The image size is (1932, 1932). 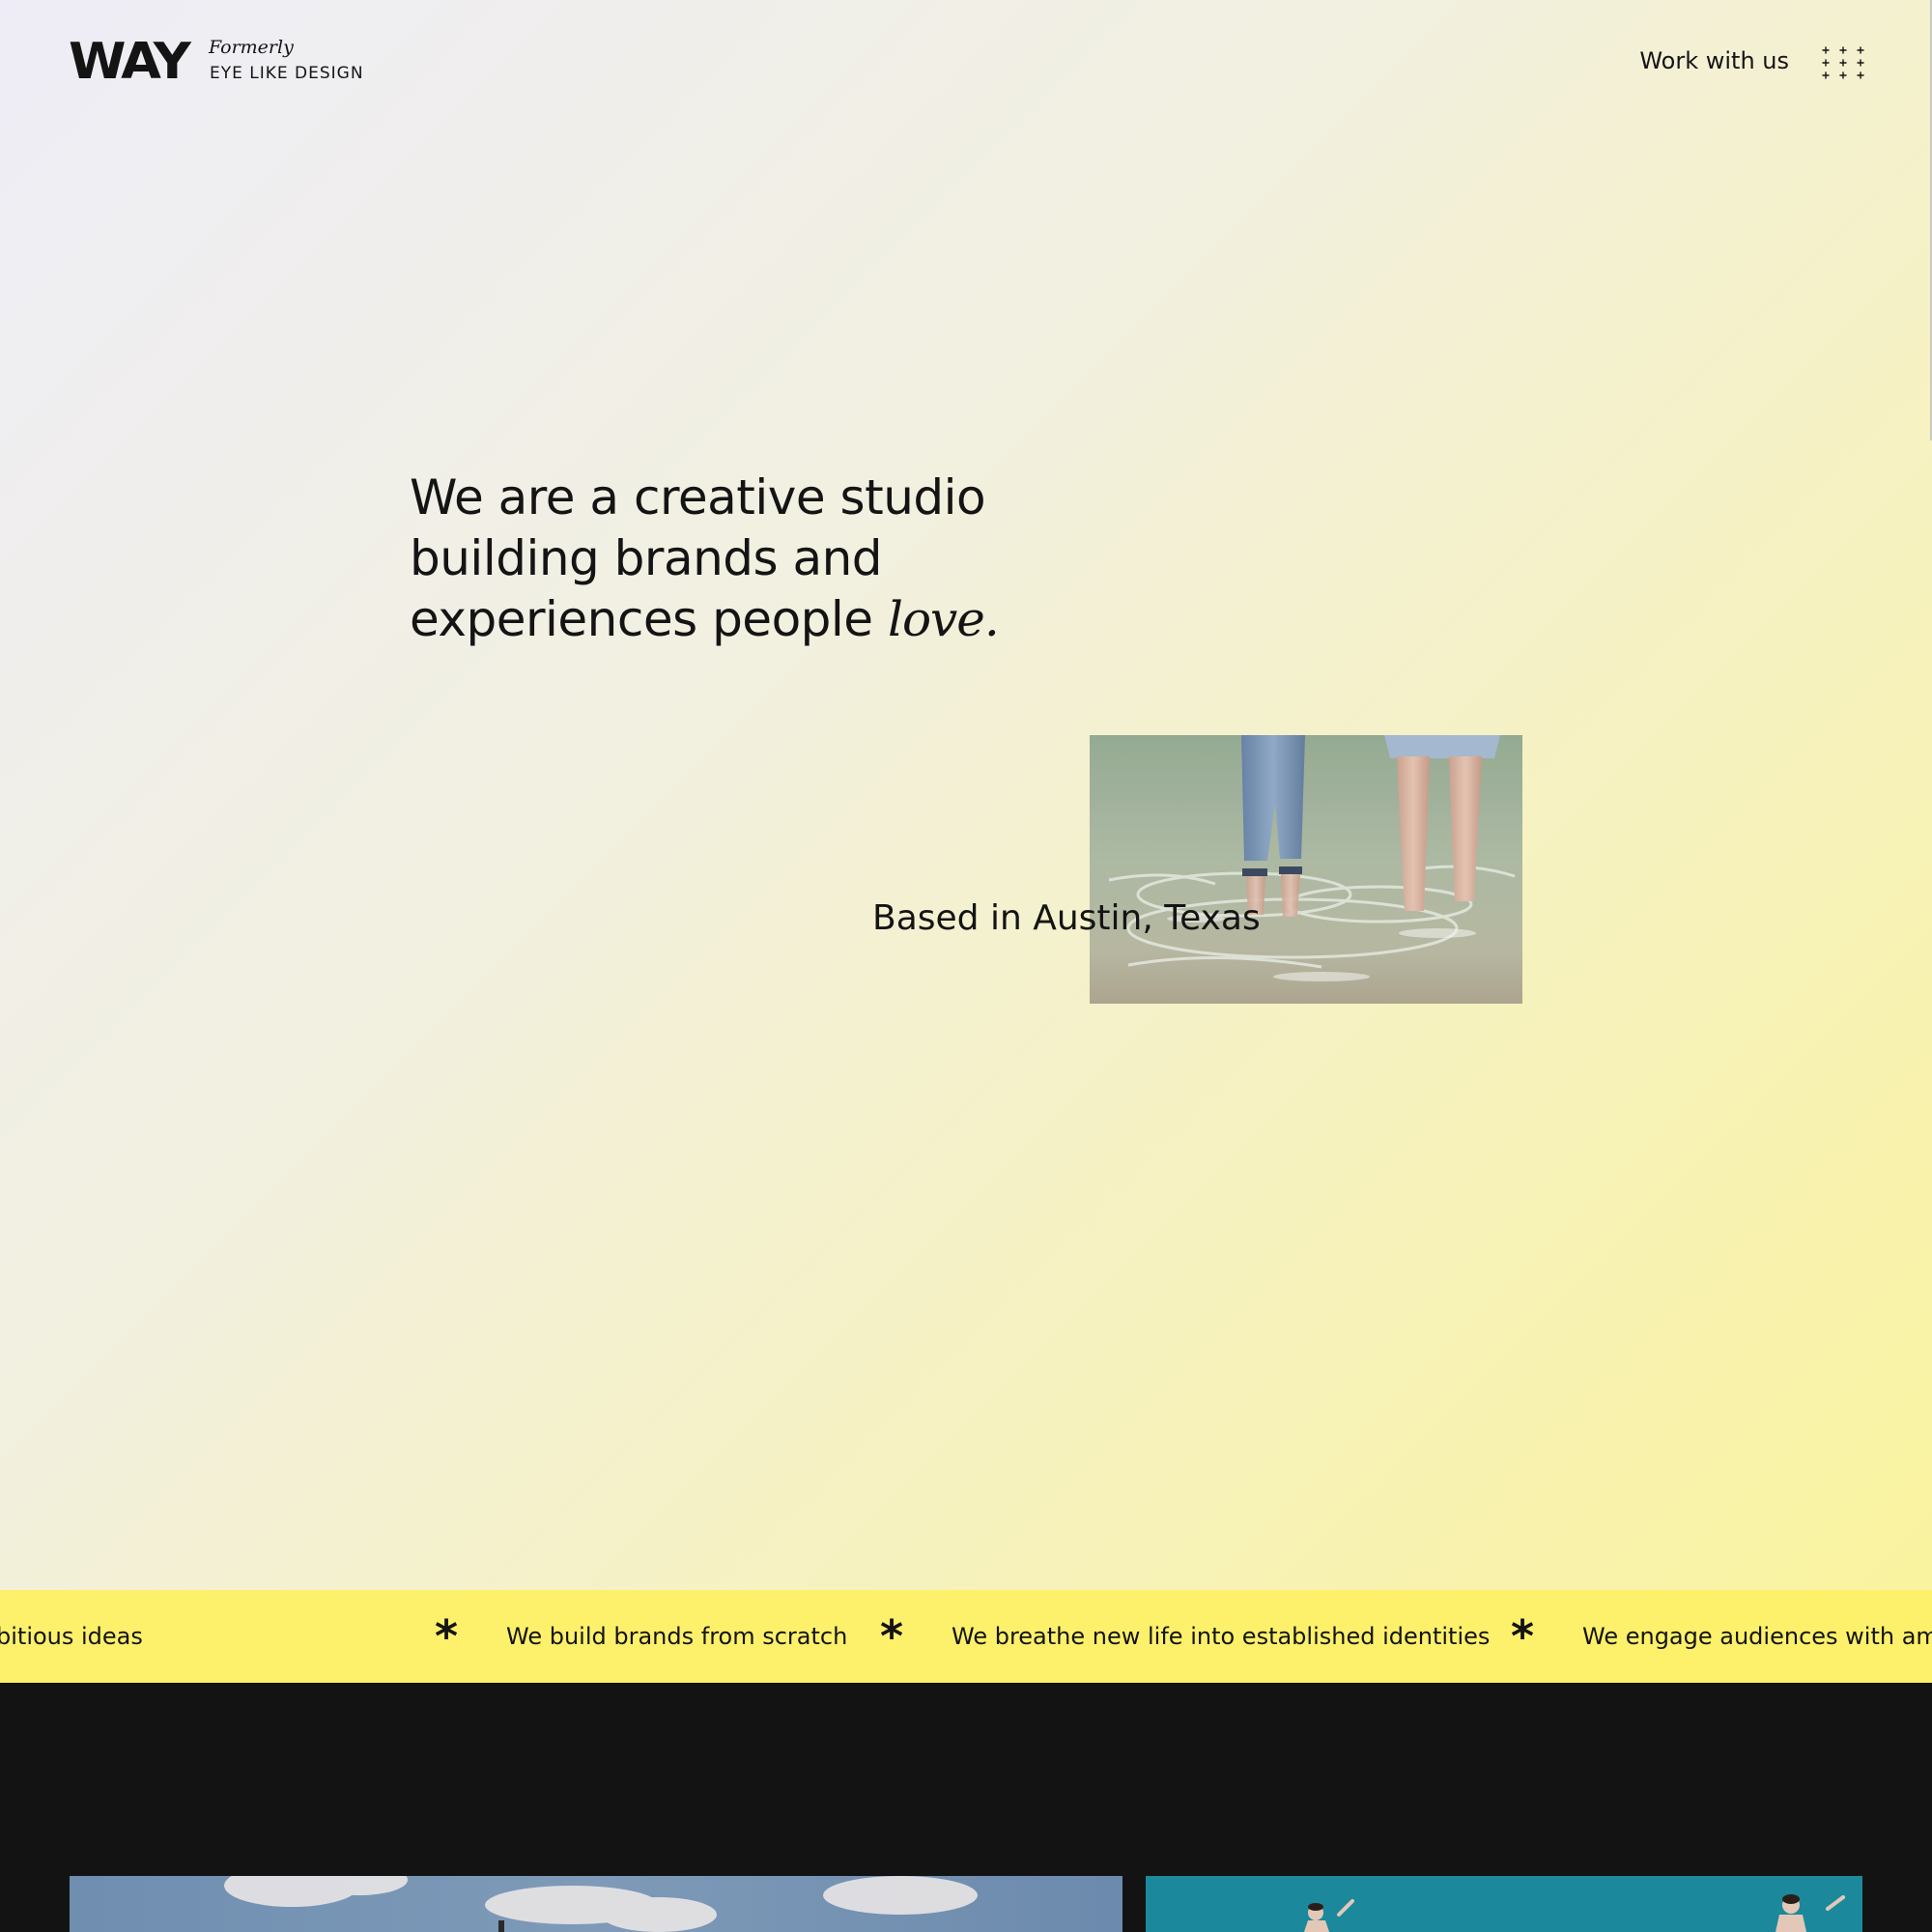 What do you see at coordinates (966, 1807) in the screenshot?
I see `work-section` at bounding box center [966, 1807].